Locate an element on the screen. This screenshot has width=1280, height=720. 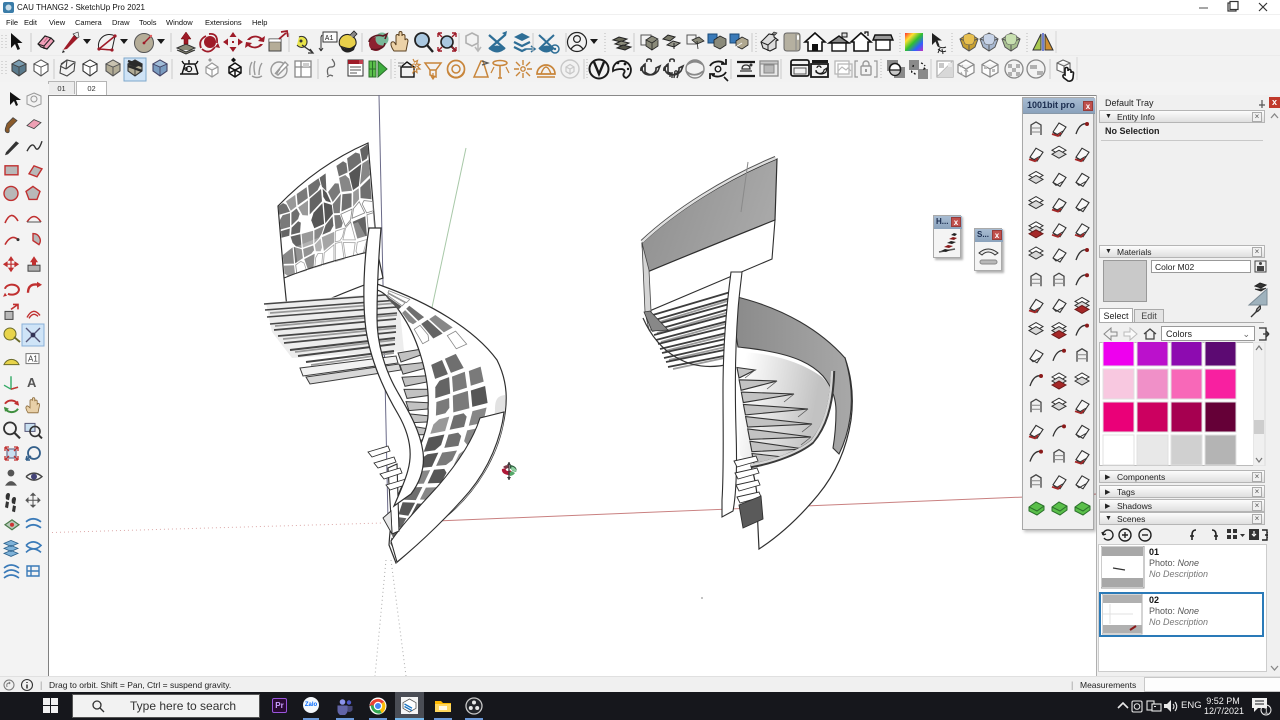
svg-text: 1 is located at coordinates (1266, 711).